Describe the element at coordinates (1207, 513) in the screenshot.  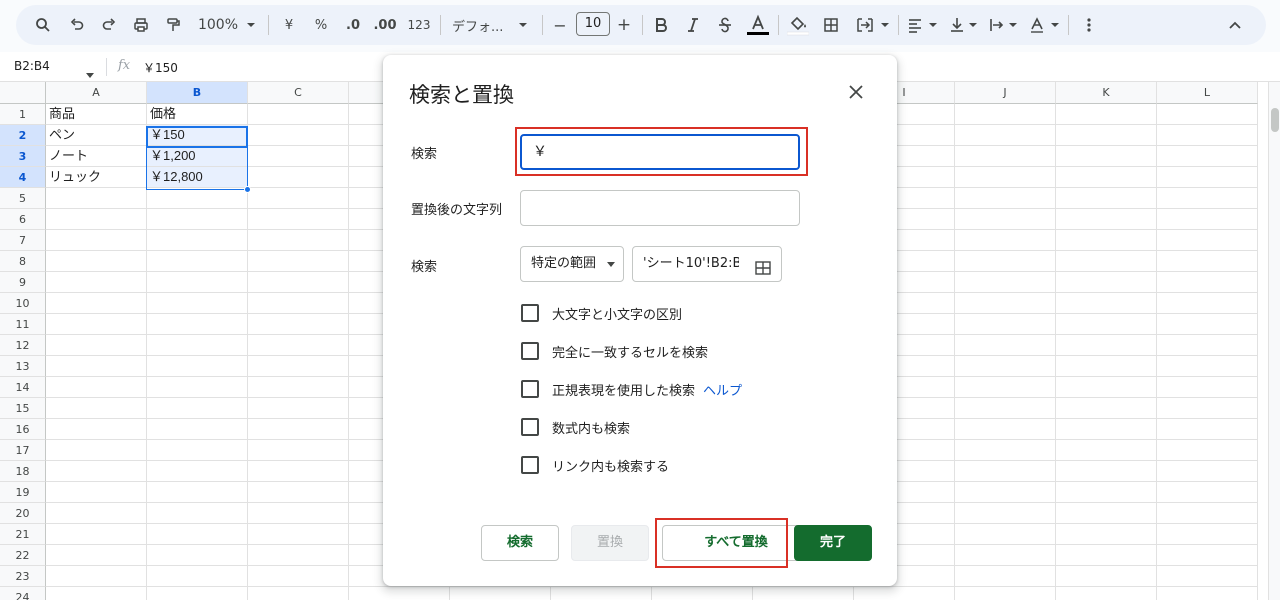
I see `cell-l20` at that location.